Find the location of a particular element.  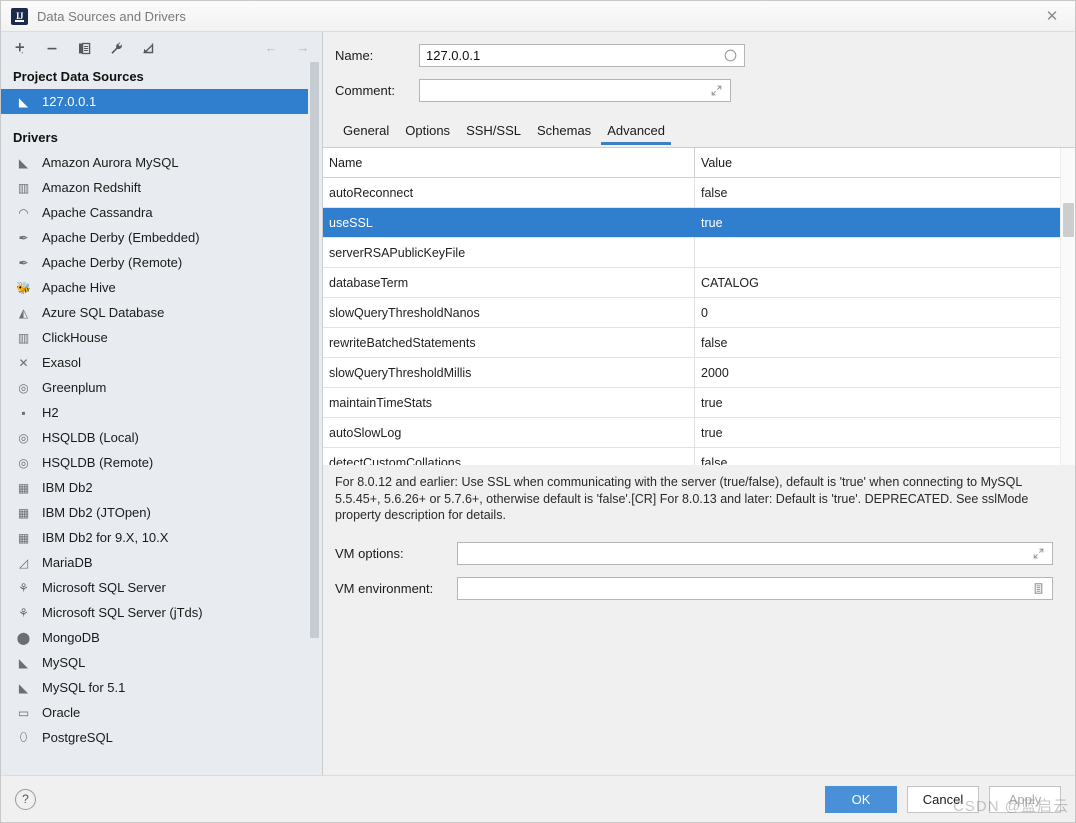

tab-options: Options is located at coordinates (427, 132).